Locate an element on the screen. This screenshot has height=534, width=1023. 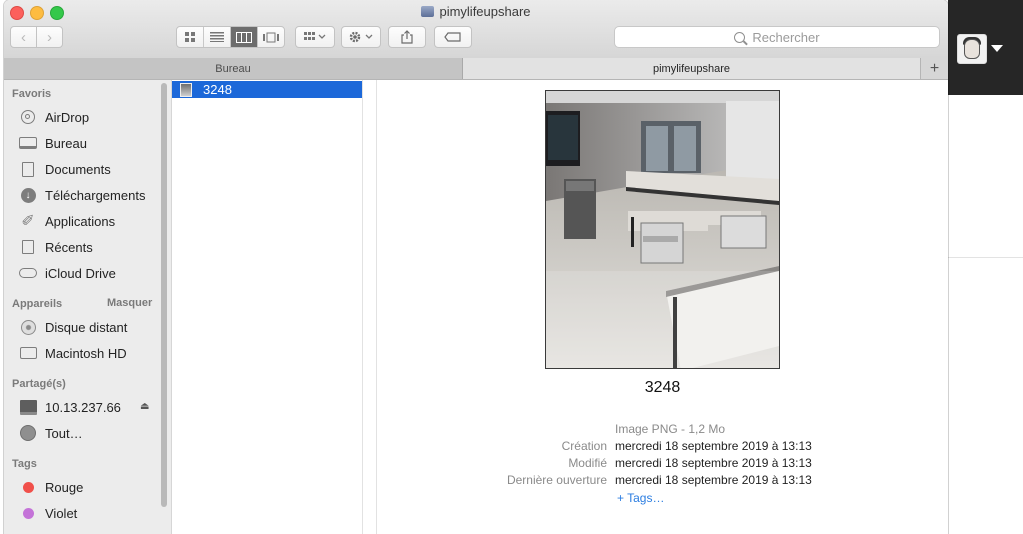
gallery-view-button is located at coordinates (271, 37).